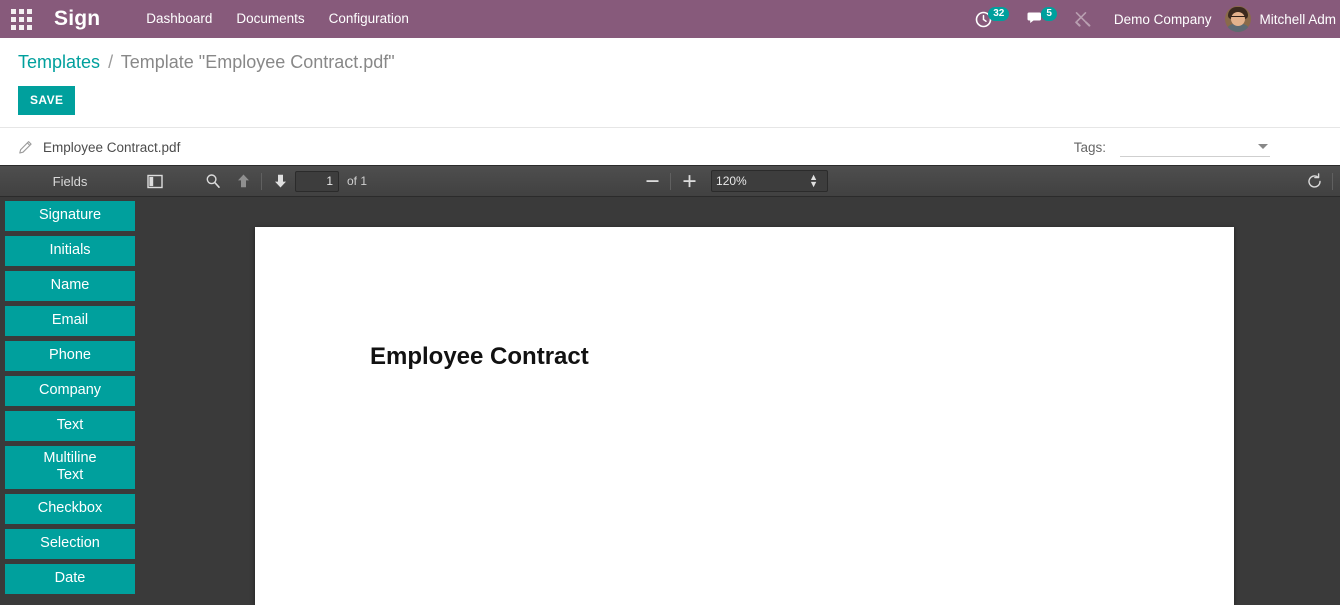  I want to click on zoom-out-button, so click(652, 181).